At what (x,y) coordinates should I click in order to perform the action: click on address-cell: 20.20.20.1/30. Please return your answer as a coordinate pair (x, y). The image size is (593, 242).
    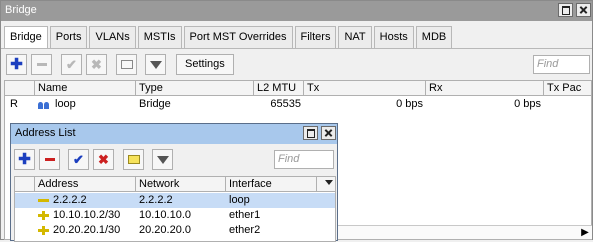
    Looking at the image, I should click on (85, 230).